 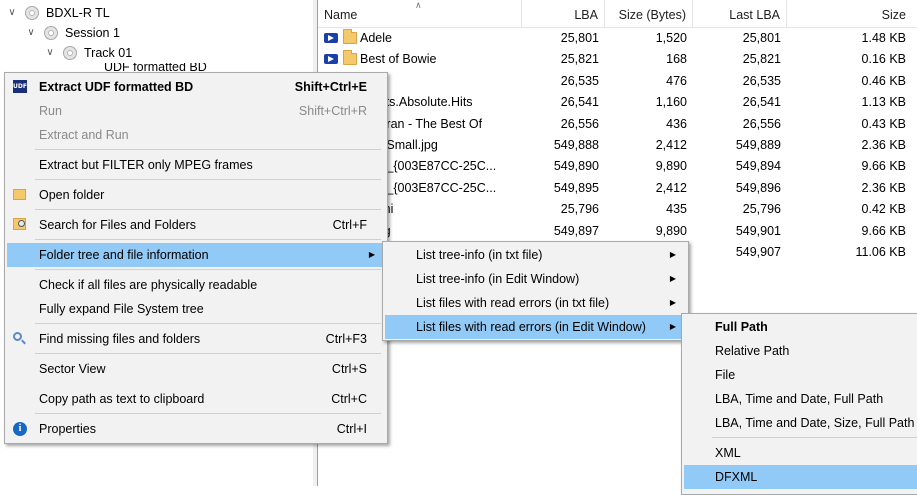 I want to click on table-row: er.jpg549,8979,890549,9019.66 KB, so click(x=617, y=231).